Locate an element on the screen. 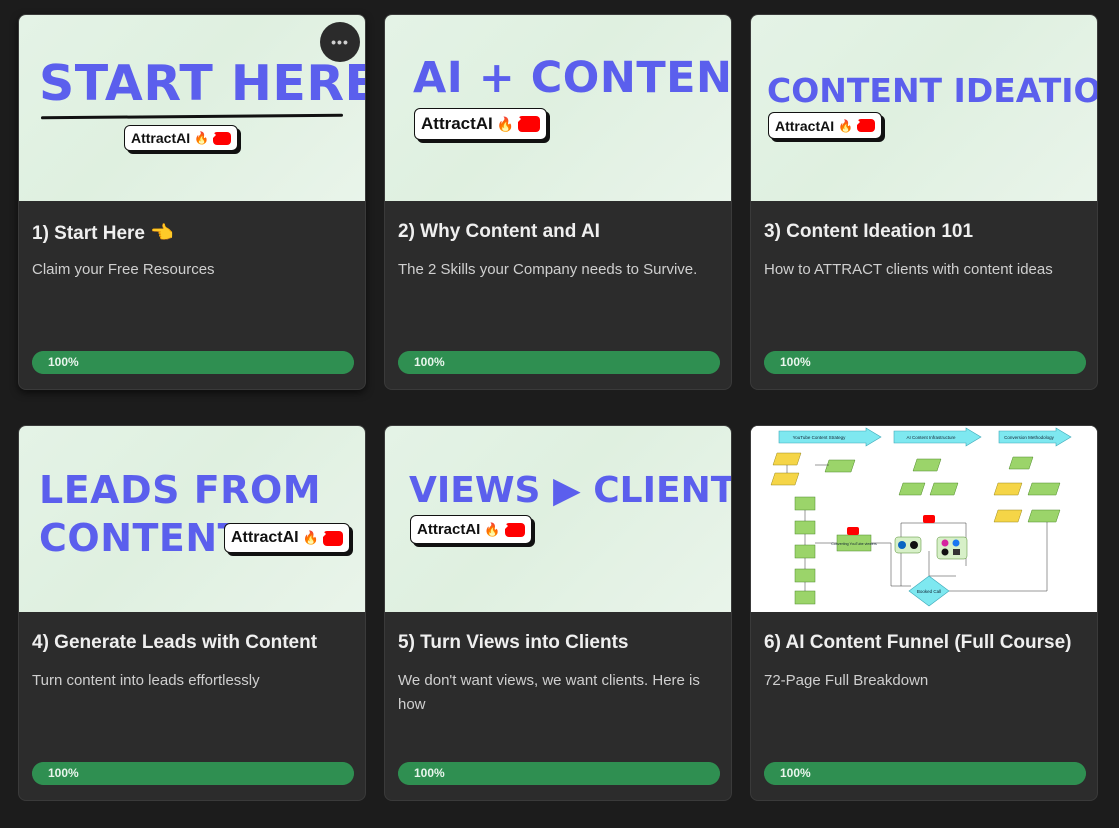 The image size is (1119, 828). threads-icon is located at coordinates (956, 552).